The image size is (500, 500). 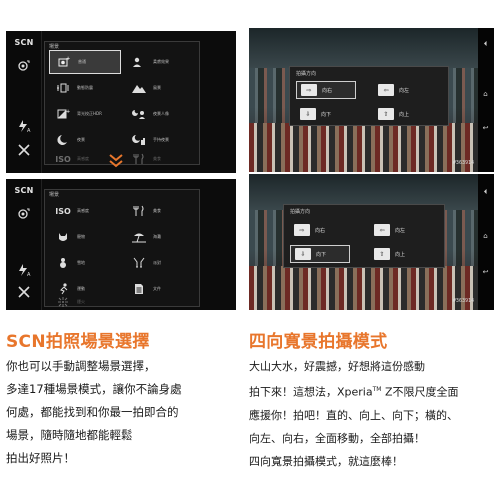 What do you see at coordinates (139, 88) in the screenshot?
I see `landscape-icon` at bounding box center [139, 88].